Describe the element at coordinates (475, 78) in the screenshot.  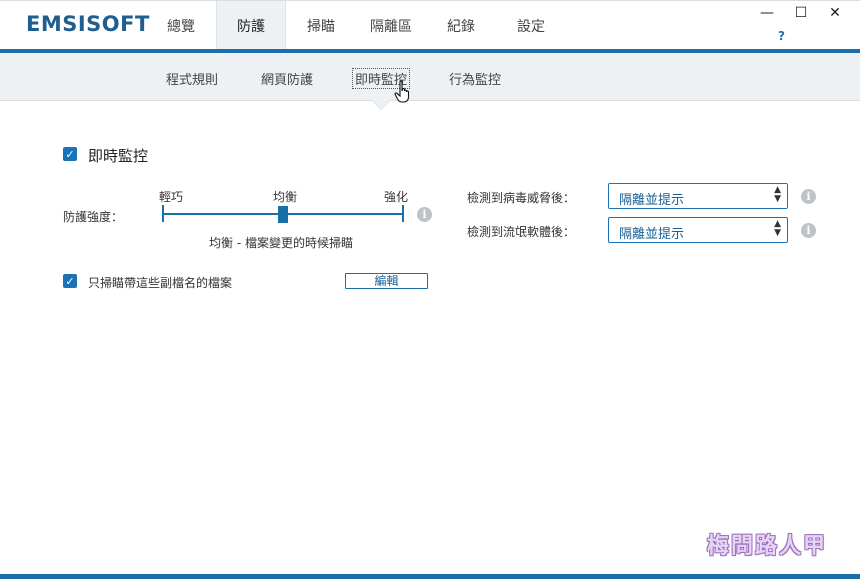
I see `subtab-behavior: 行為監控` at that location.